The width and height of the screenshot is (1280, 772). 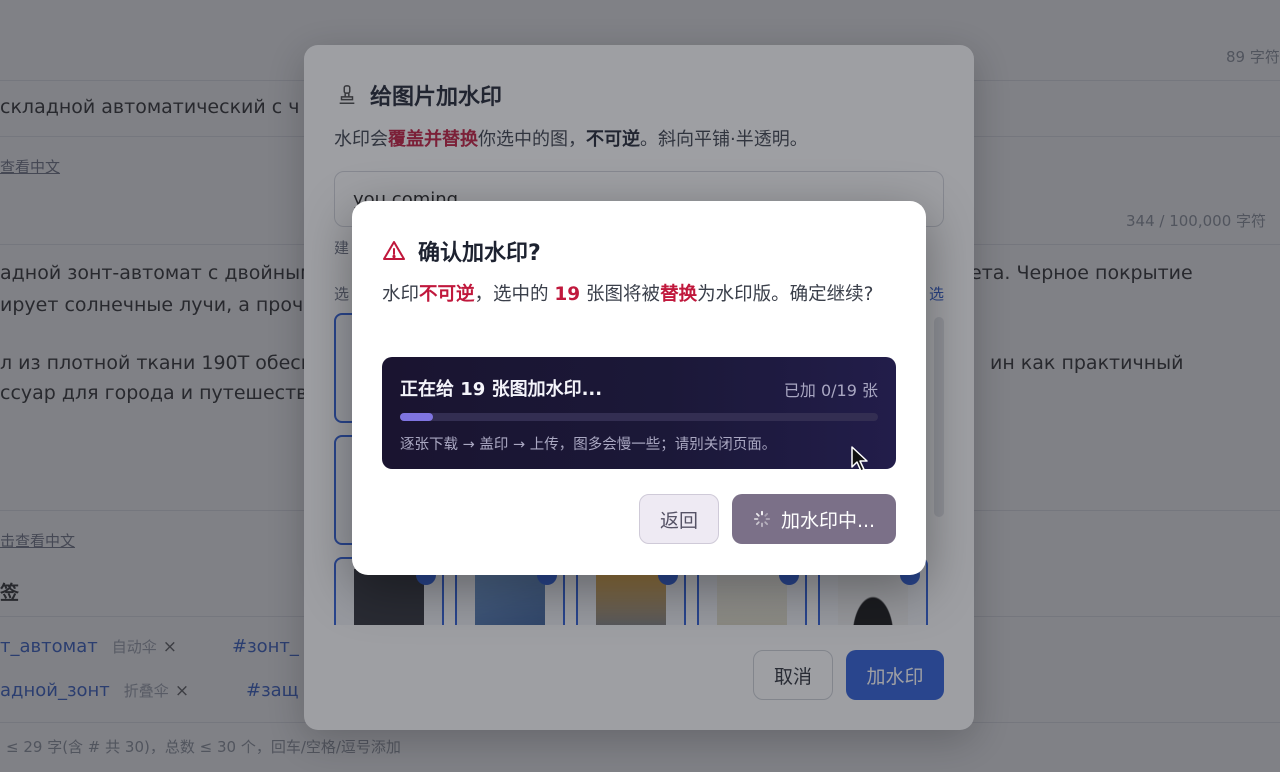 I want to click on progress-count: 已加 0/19 张, so click(x=830, y=390).